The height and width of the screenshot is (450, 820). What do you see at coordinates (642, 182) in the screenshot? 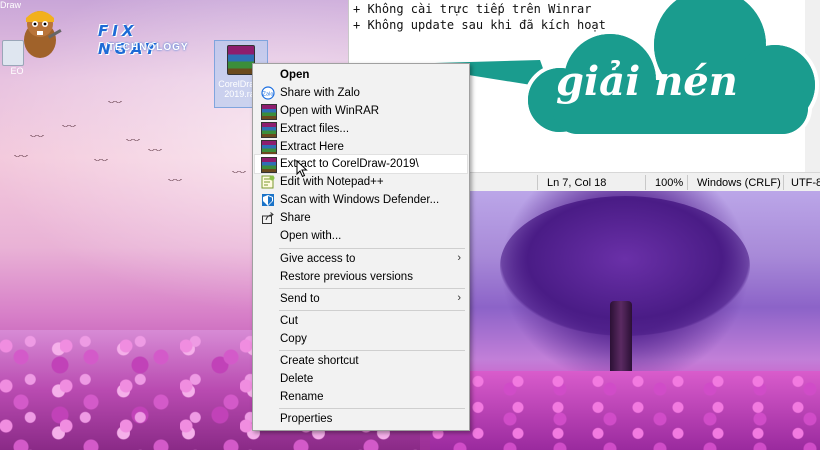
I see `notepad-status-bar: Ln 7, Col 18 100% Windows (CRLF) UTF-8` at bounding box center [642, 182].